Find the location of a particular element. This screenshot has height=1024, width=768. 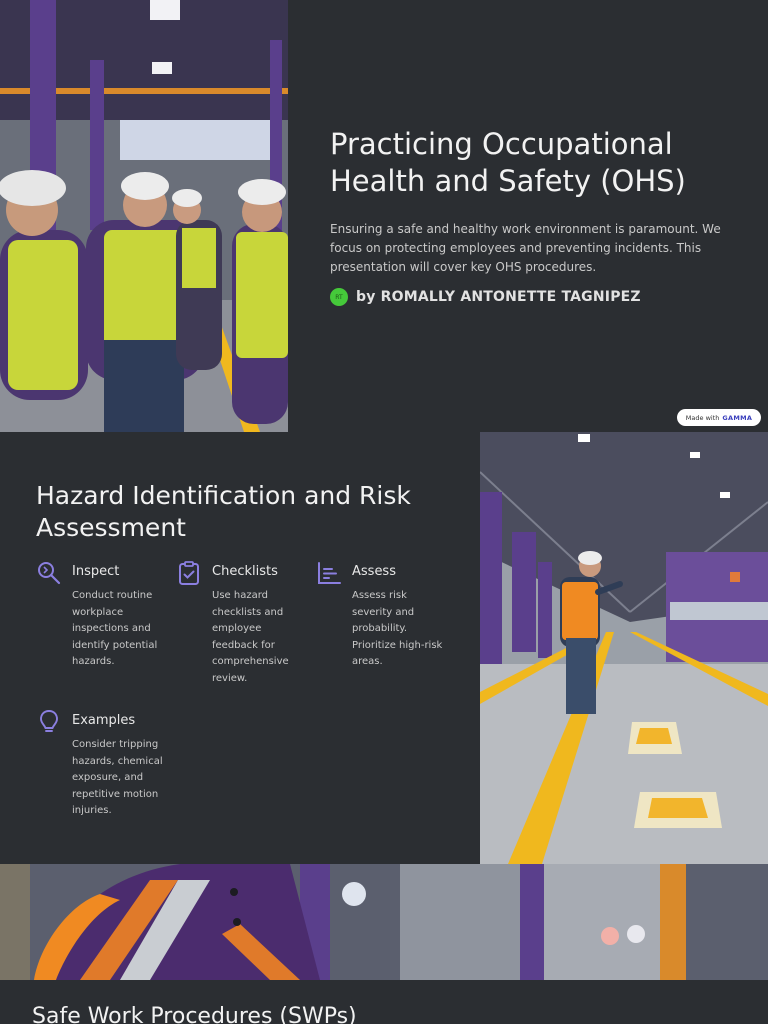

author-credit: RT by ROMALLY ANTONETTE TAGNIPEZ is located at coordinates (485, 297).